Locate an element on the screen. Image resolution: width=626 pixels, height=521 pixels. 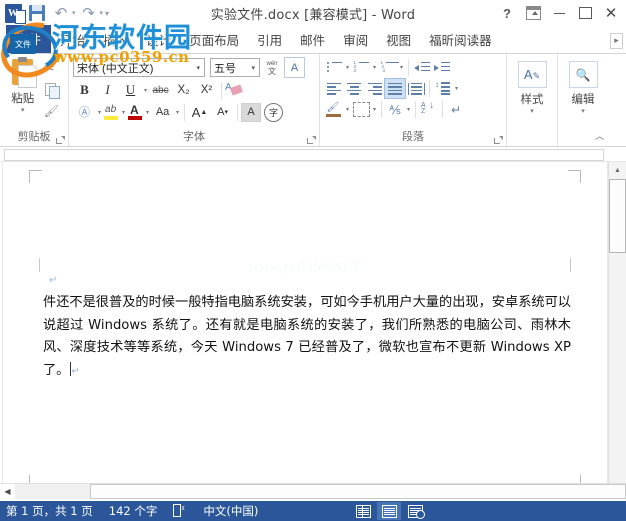
tab-home: 开始 is located at coordinates (72, 40).